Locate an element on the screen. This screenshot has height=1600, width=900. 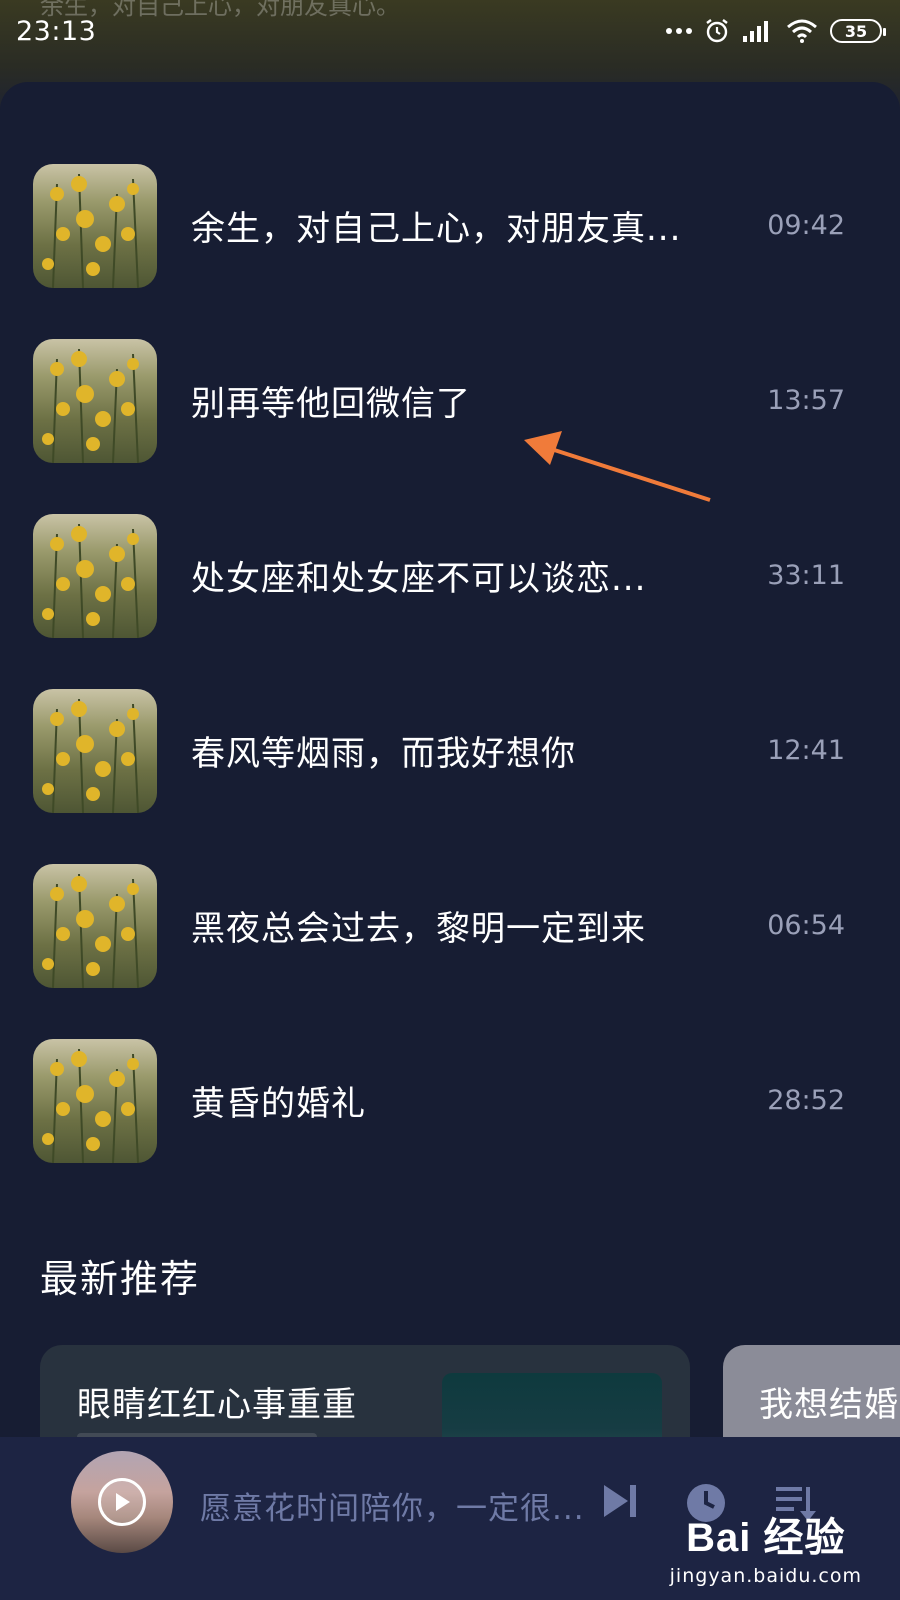
watermark-logo: Bai 经验 is located at coordinates (766, 1538).